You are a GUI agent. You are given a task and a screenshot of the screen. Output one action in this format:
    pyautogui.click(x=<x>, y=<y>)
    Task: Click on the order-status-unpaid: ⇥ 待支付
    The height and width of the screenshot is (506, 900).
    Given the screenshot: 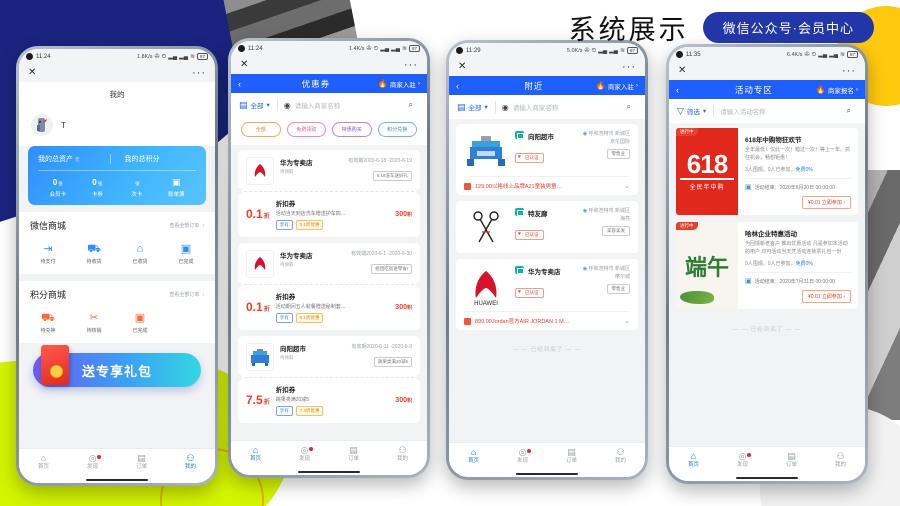 What is the action you would take?
    pyautogui.click(x=48, y=254)
    